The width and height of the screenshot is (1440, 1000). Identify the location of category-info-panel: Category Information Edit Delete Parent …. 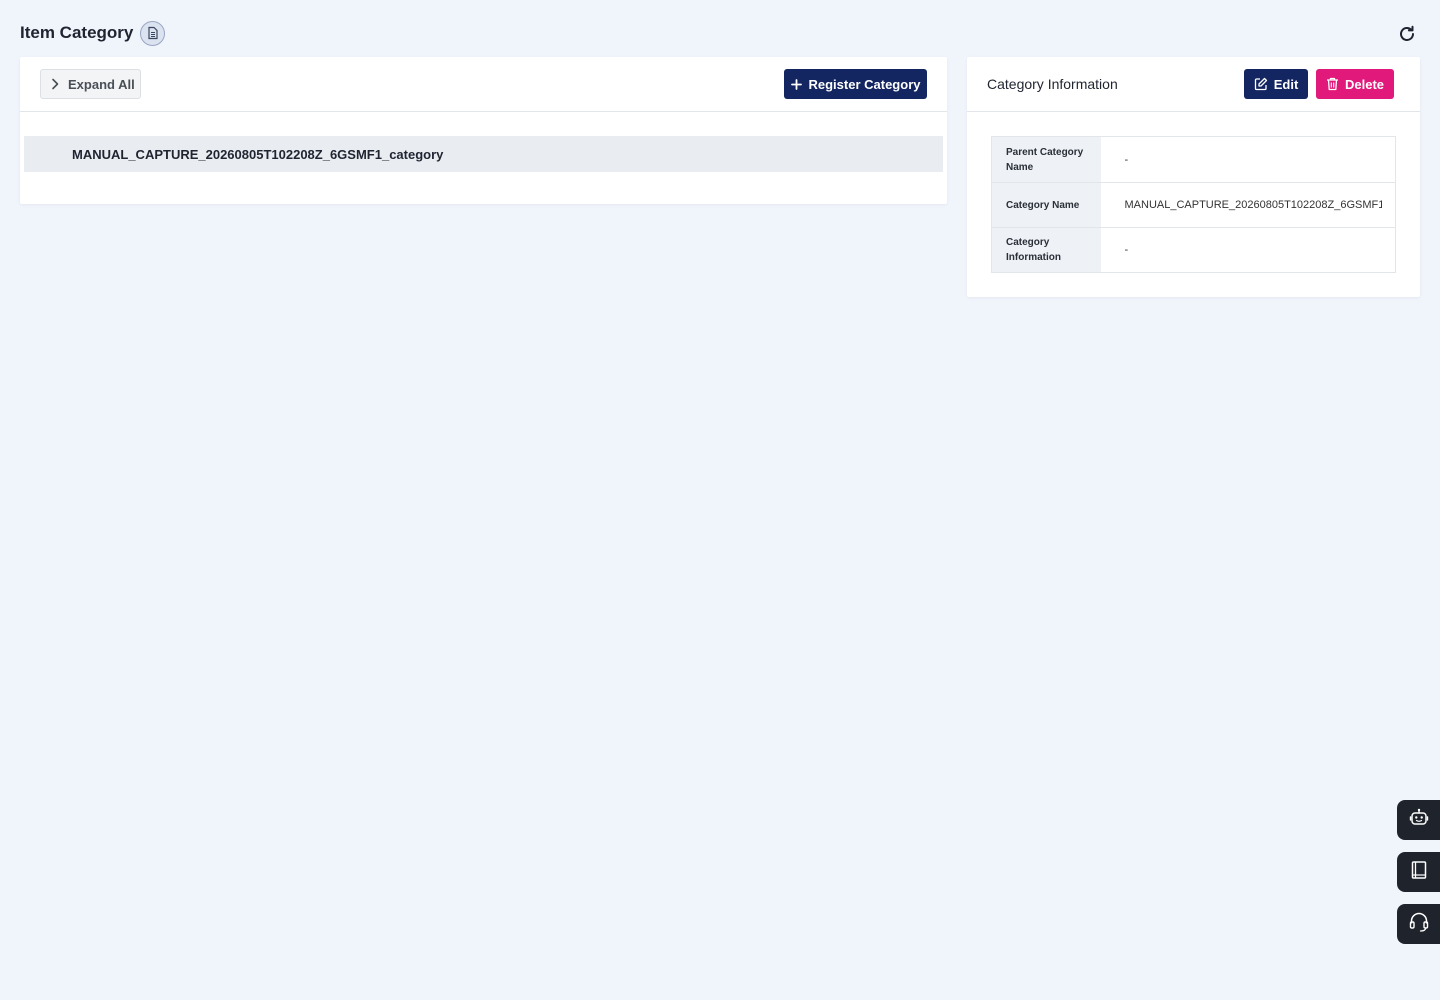
(1193, 177).